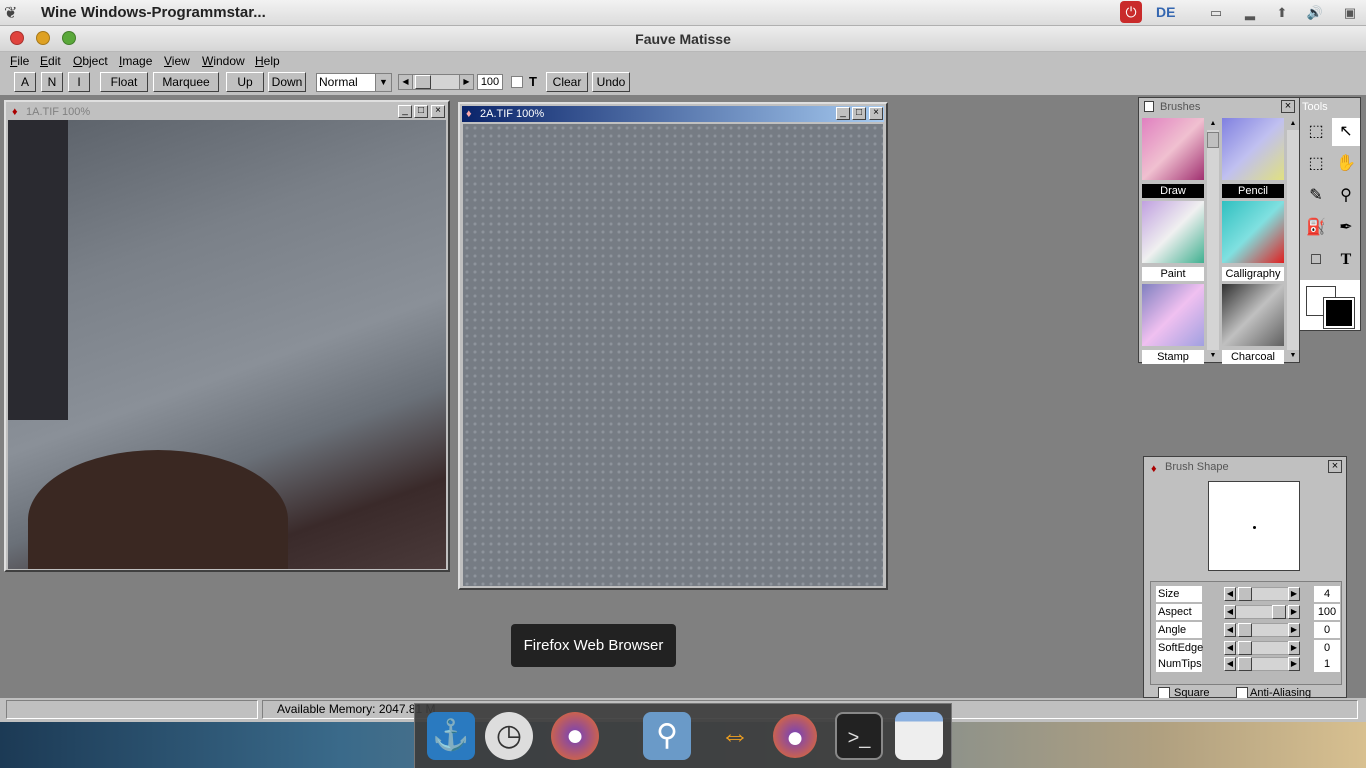 Image resolution: width=1366 pixels, height=768 pixels. Describe the element at coordinates (1253, 149) in the screenshot. I see `pencil-brush-icon` at that location.